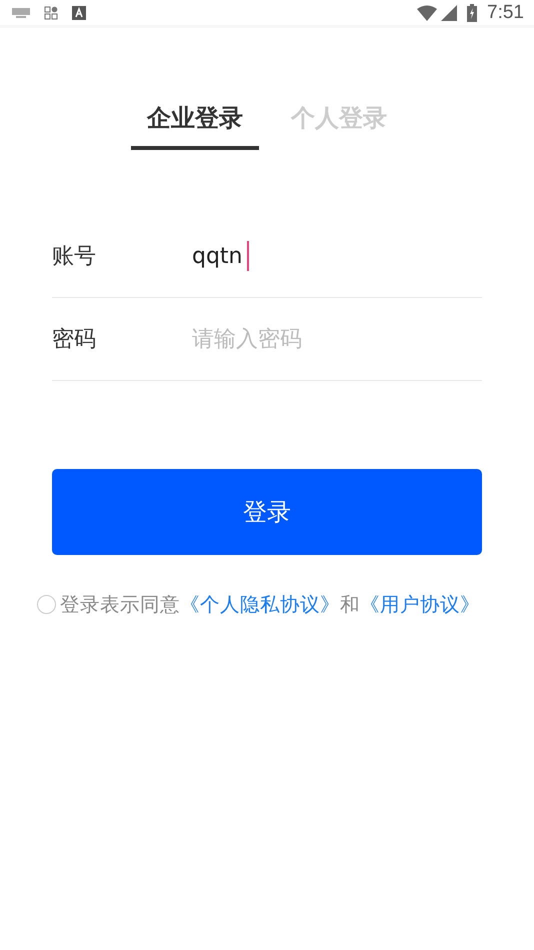 The image size is (534, 950). What do you see at coordinates (267, 512) in the screenshot?
I see `login-button: 登录` at bounding box center [267, 512].